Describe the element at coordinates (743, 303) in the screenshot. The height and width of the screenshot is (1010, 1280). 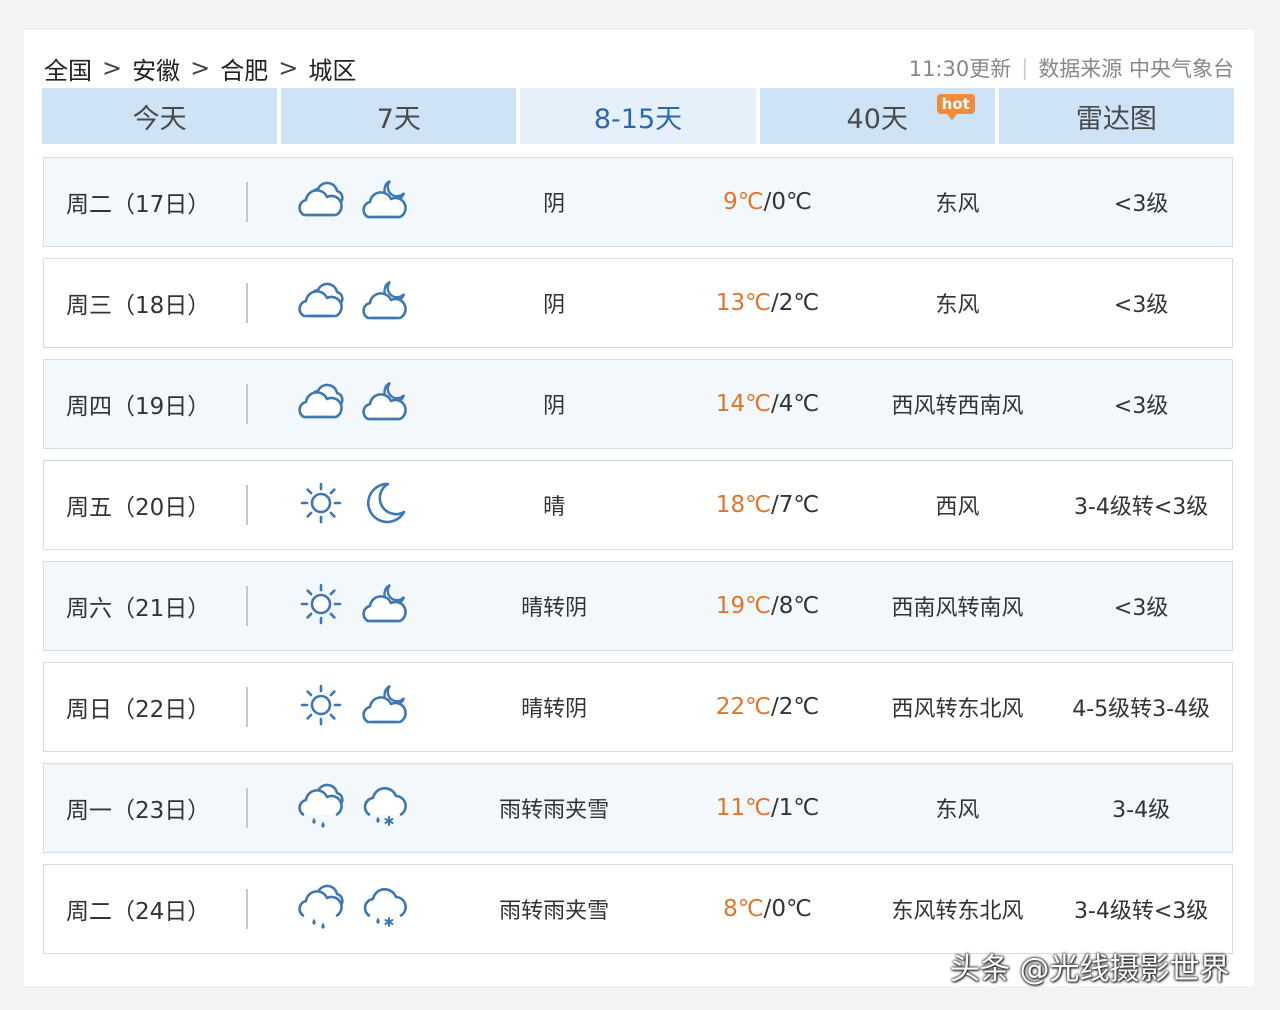
I see `temp-high: 13℃` at that location.